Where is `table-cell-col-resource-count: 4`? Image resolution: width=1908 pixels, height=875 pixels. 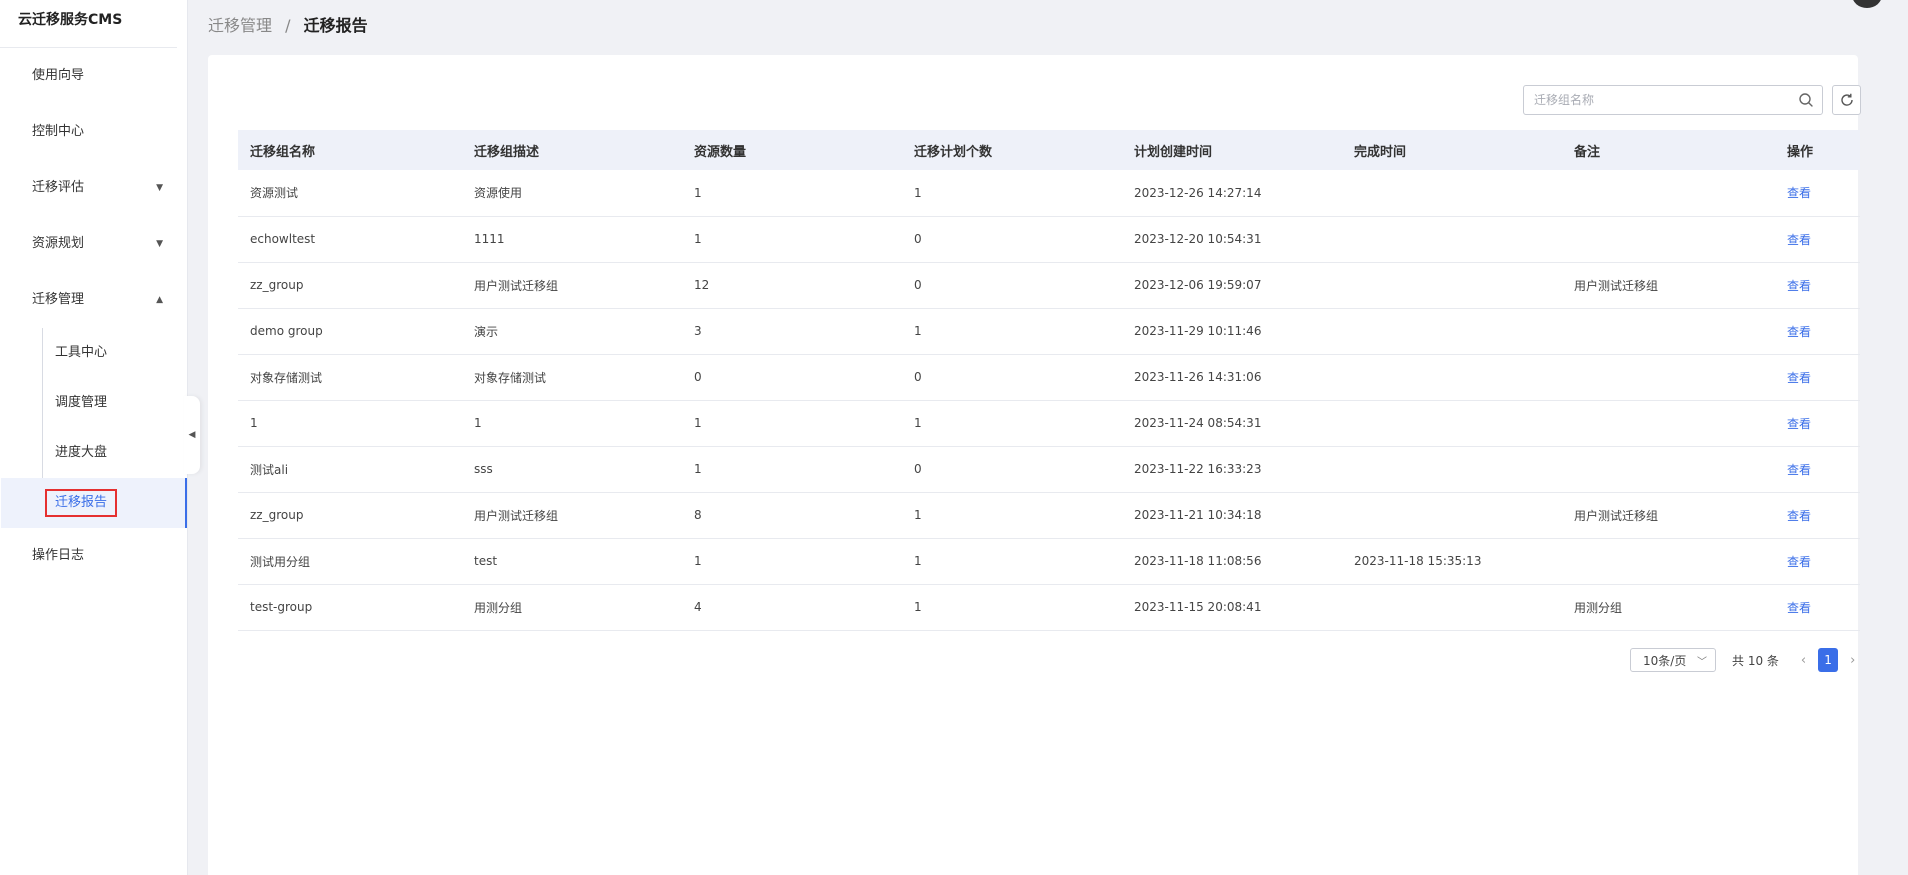 table-cell-col-resource-count: 4 is located at coordinates (698, 607).